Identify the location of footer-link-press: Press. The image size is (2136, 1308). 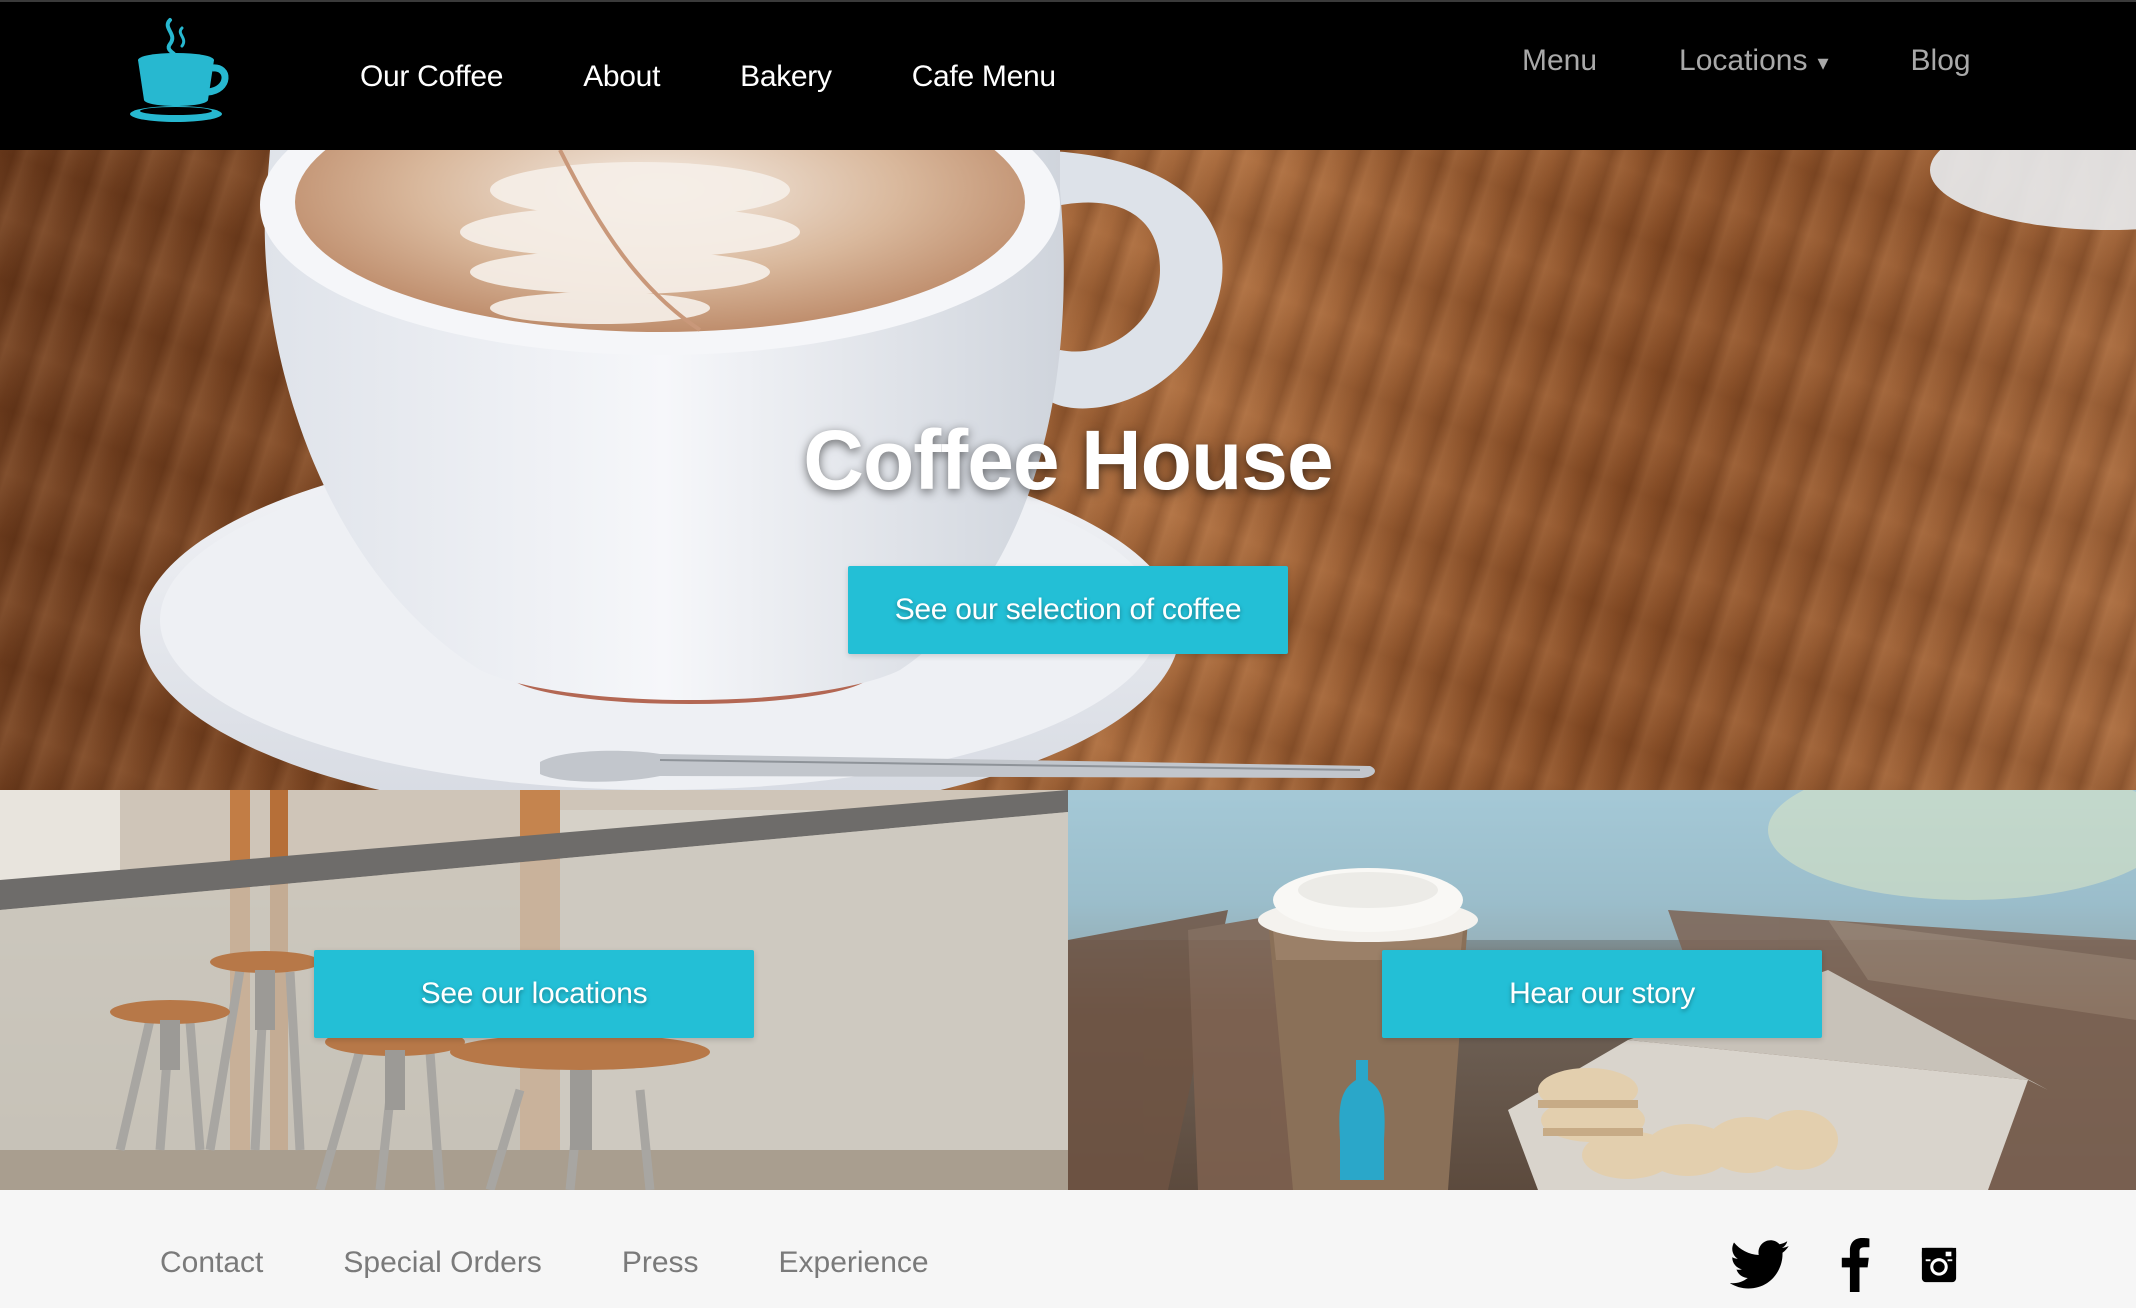
(660, 1263).